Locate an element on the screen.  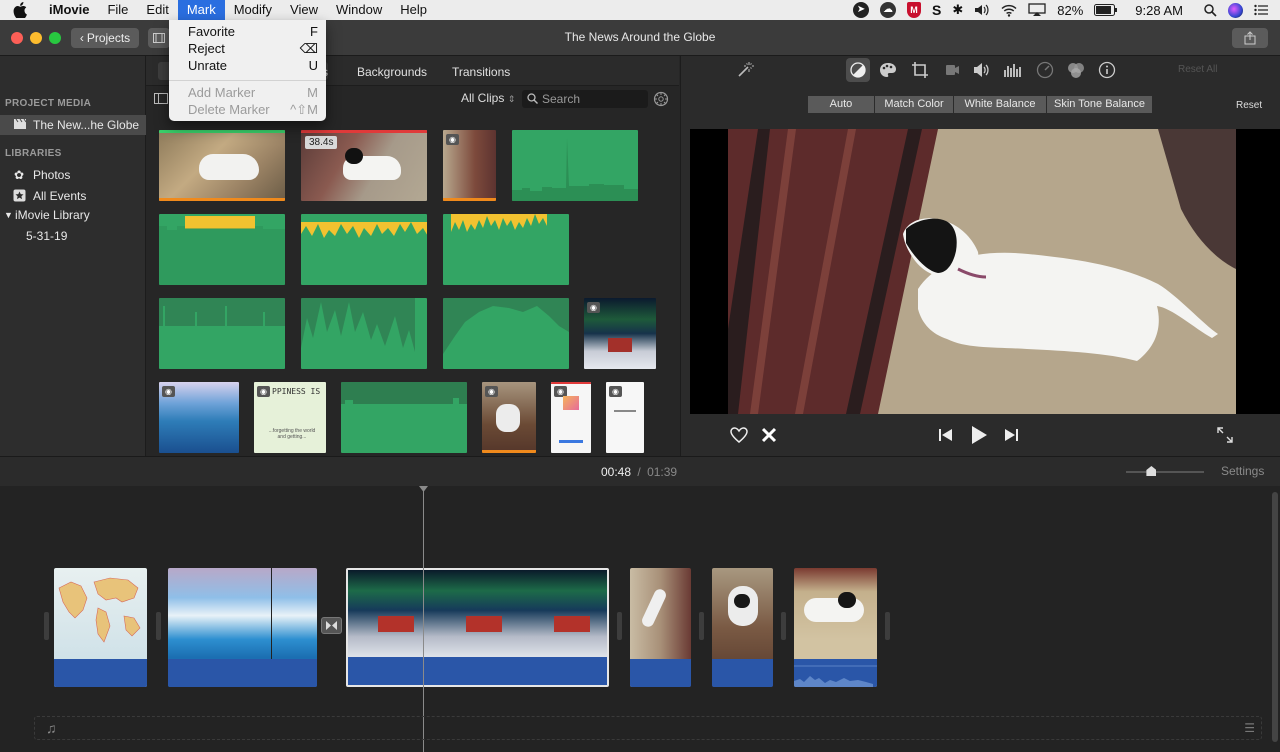
scrivener-icon: S is located at coordinates (936, 10).